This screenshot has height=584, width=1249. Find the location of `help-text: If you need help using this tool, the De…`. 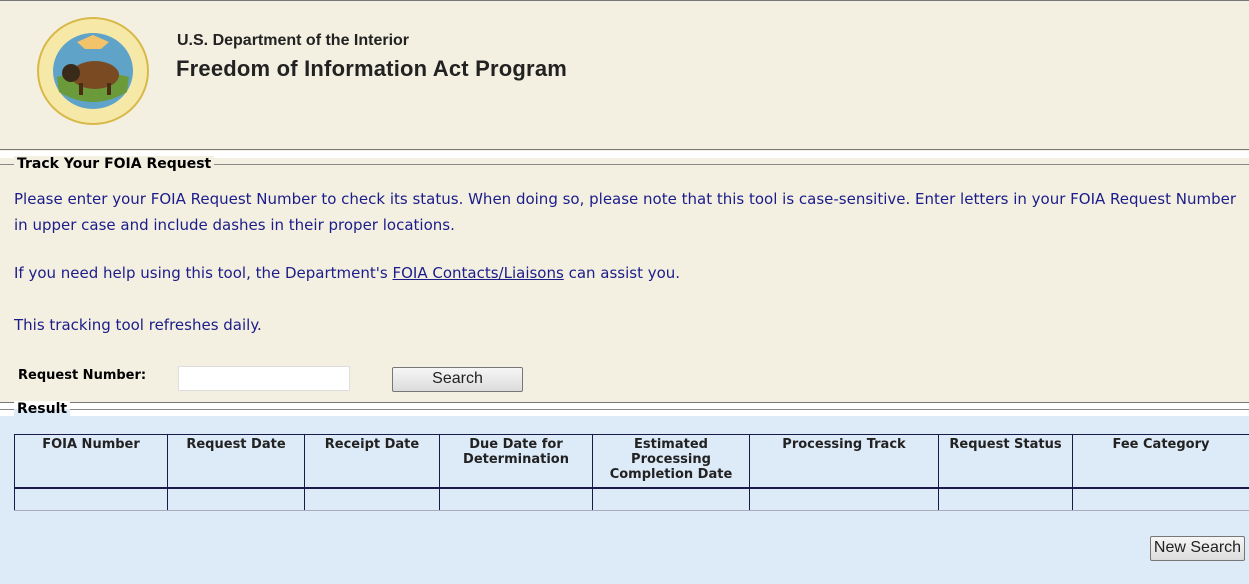

help-text: If you need help using this tool, the De… is located at coordinates (347, 273).